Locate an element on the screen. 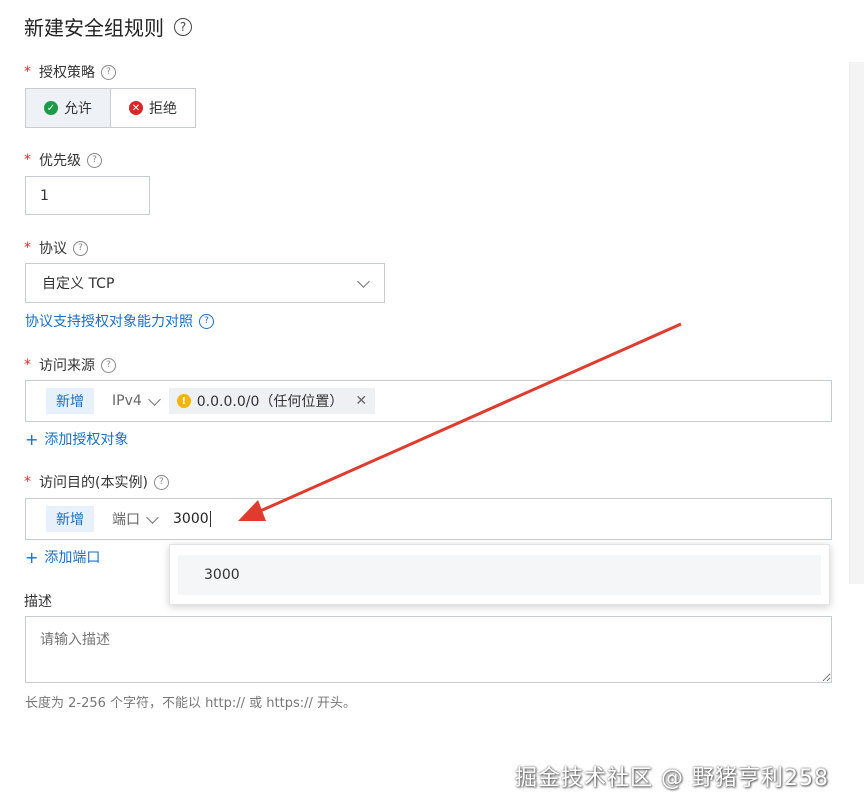 Image resolution: width=864 pixels, height=809 pixels. close-icon: ✕ is located at coordinates (361, 401).